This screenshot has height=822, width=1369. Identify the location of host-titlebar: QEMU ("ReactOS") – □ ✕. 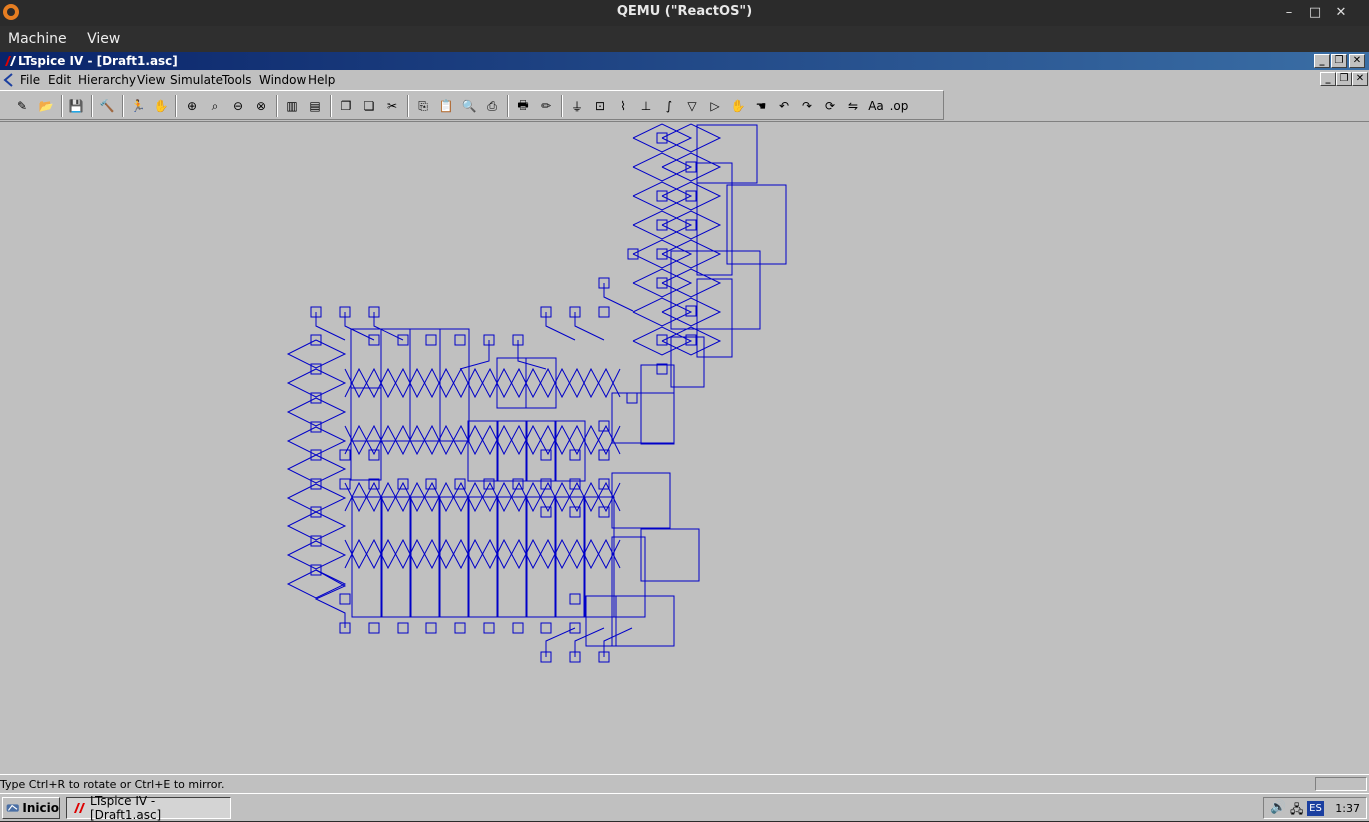
(684, 13).